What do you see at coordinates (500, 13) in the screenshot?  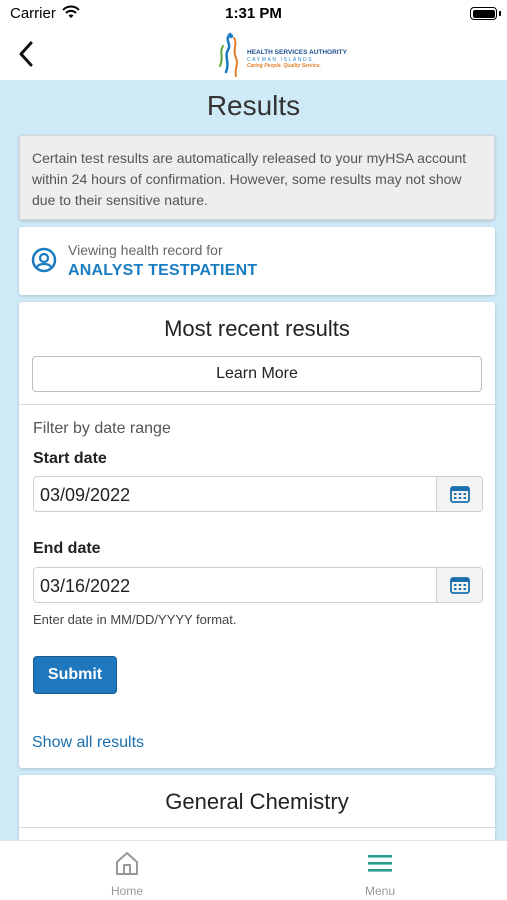 I see `battery-tip` at bounding box center [500, 13].